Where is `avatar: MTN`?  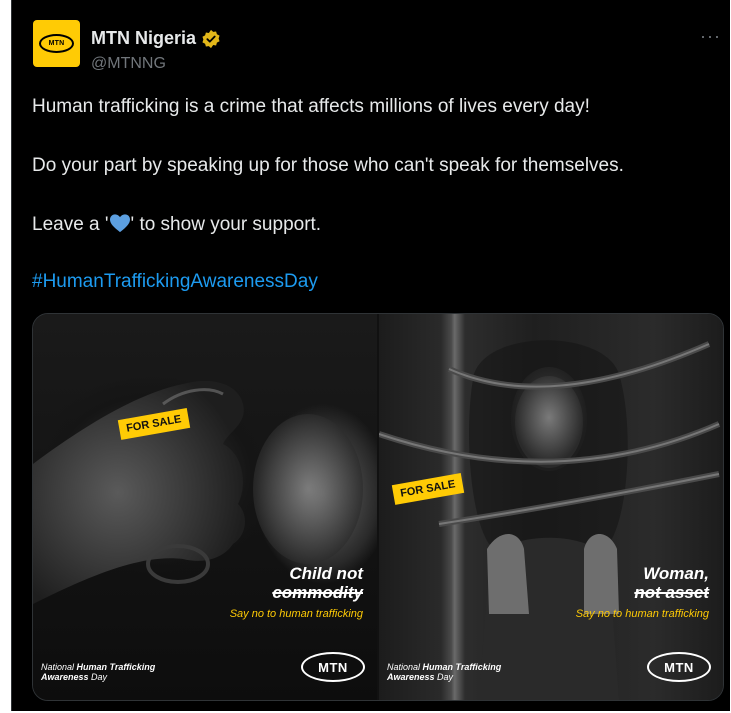 avatar: MTN is located at coordinates (56, 43).